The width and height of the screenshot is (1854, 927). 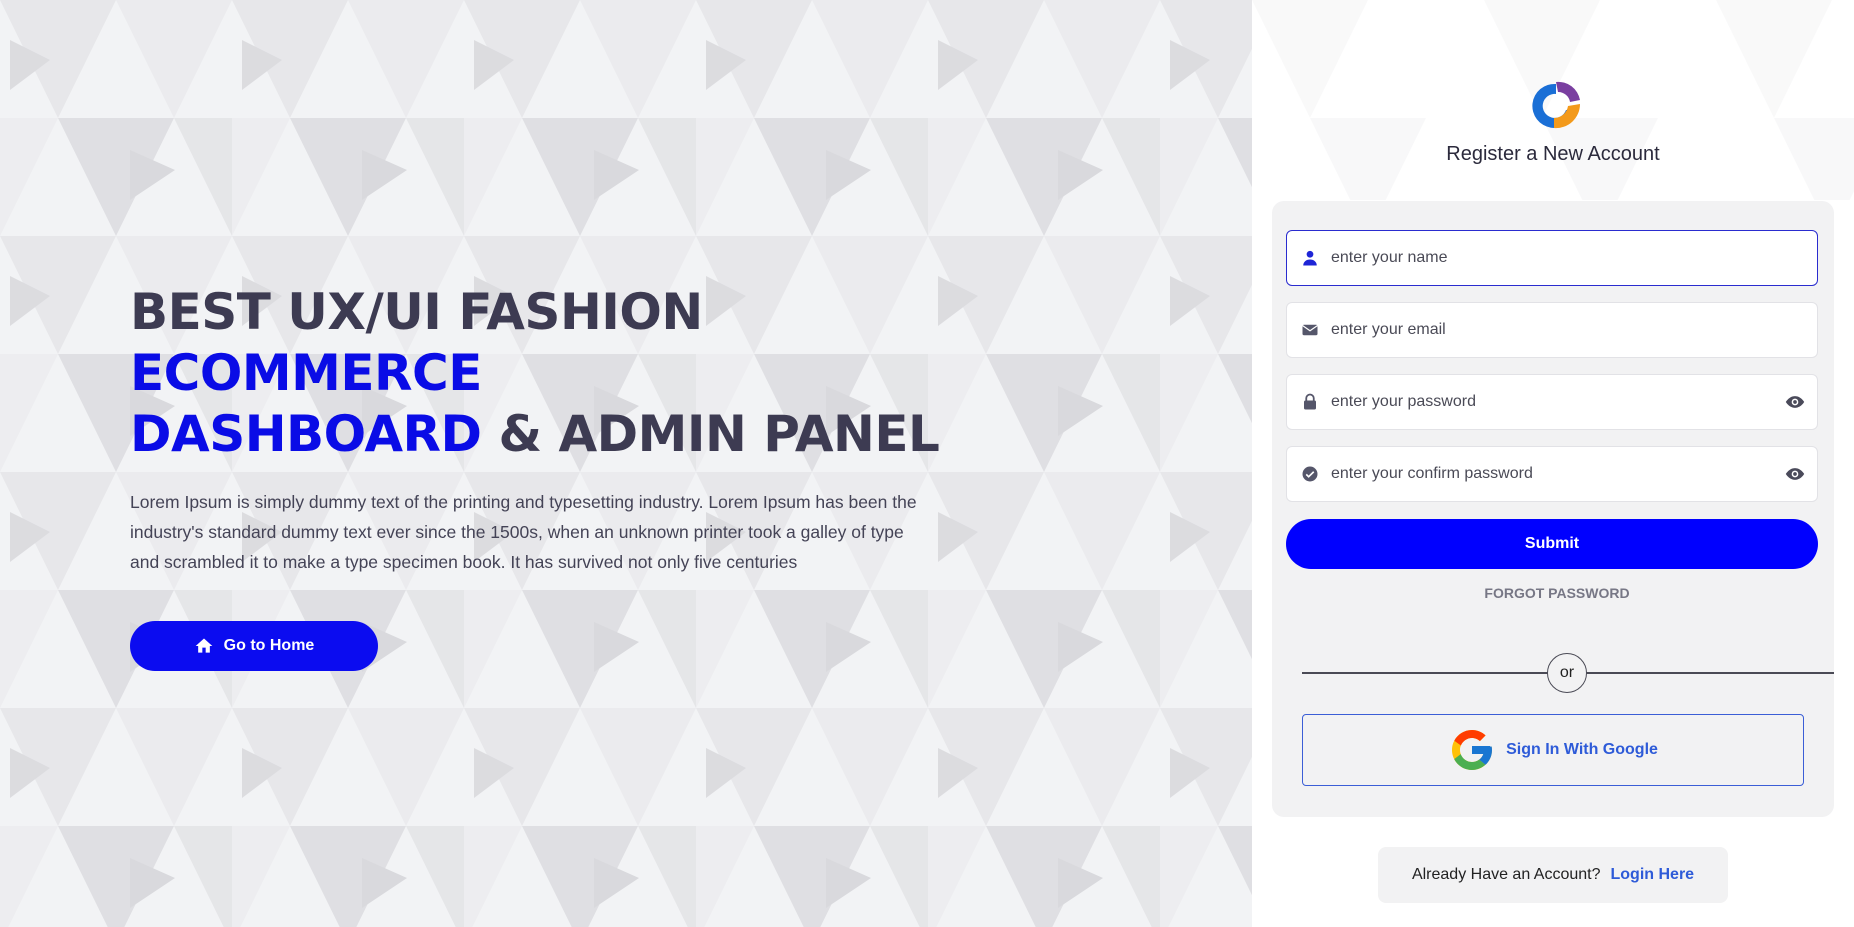 I want to click on register-title: Register a New Account, so click(x=1553, y=154).